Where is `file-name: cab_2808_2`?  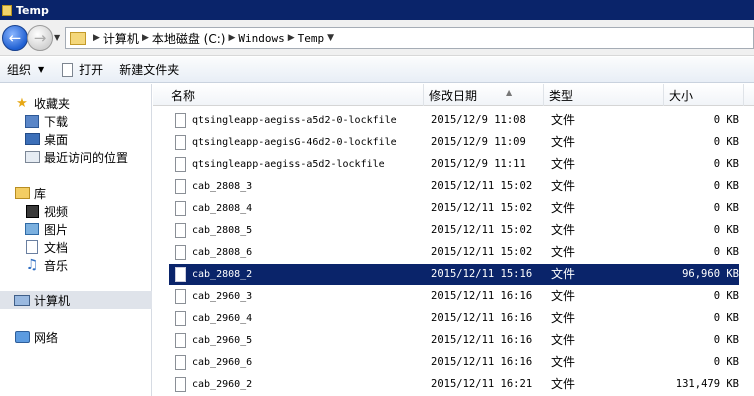 file-name: cab_2808_2 is located at coordinates (222, 274).